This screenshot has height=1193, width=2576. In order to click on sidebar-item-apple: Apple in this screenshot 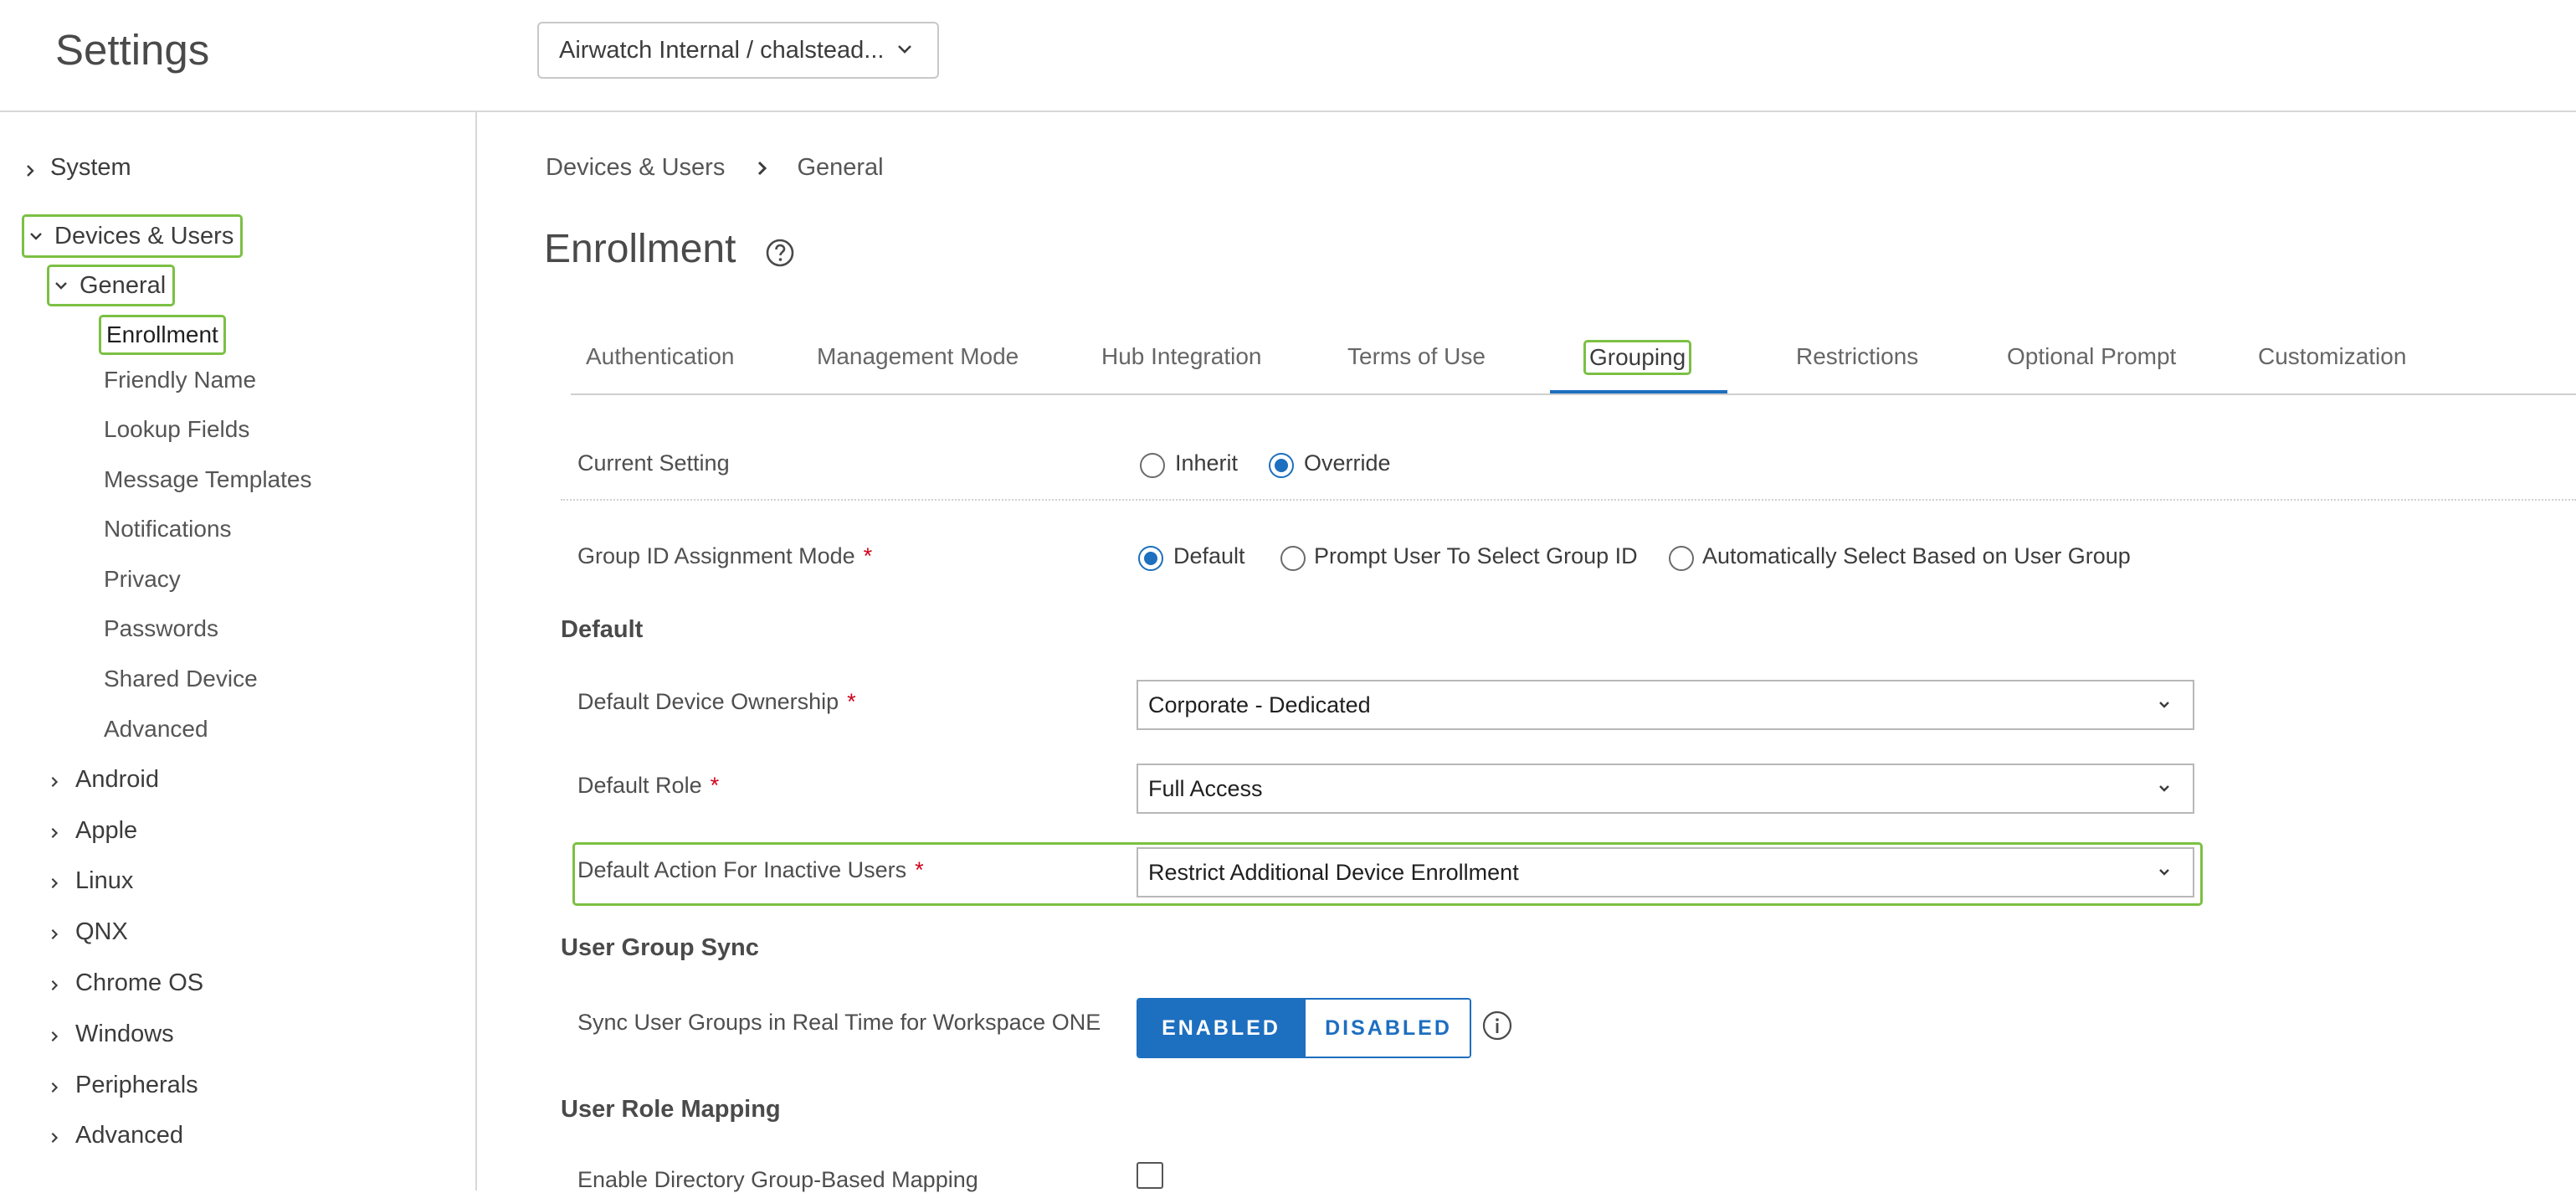, I will do `click(93, 831)`.